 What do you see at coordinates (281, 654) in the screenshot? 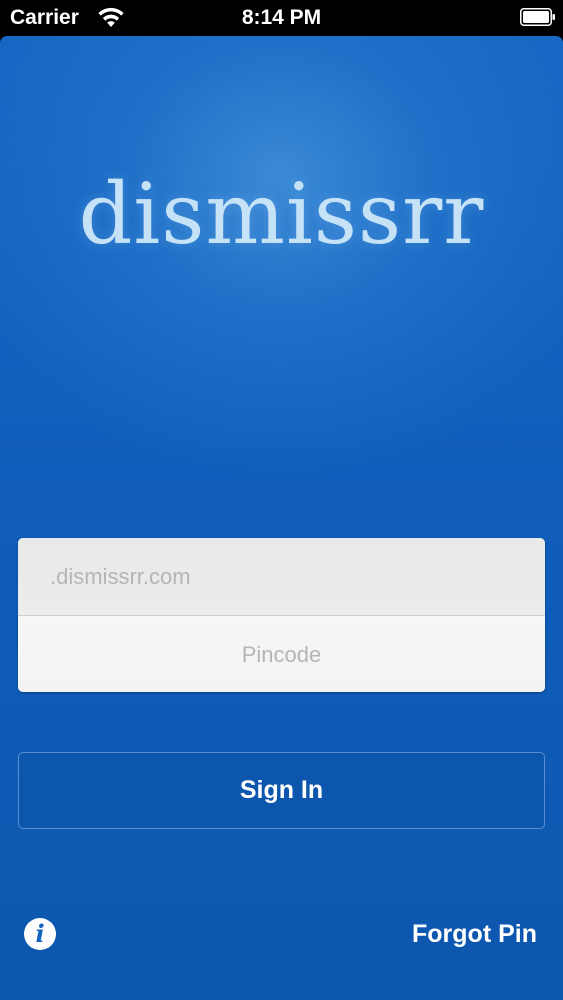
I see `pincode-input` at bounding box center [281, 654].